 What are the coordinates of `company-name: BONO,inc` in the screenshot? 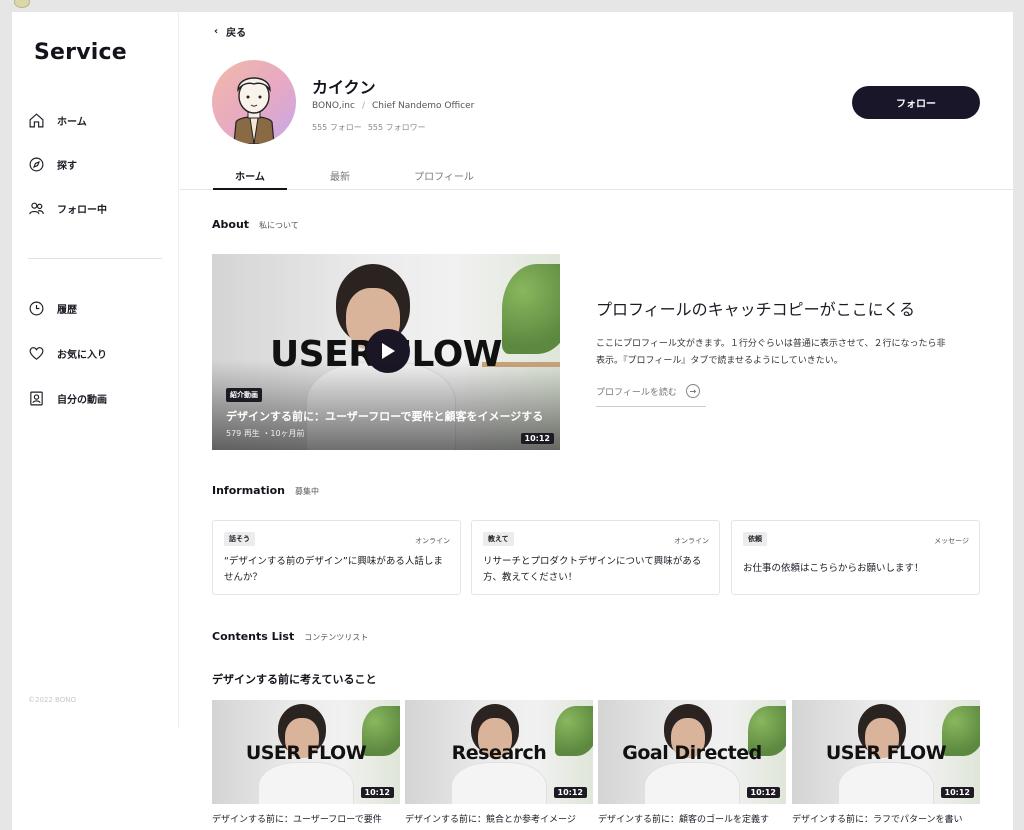 It's located at (333, 106).